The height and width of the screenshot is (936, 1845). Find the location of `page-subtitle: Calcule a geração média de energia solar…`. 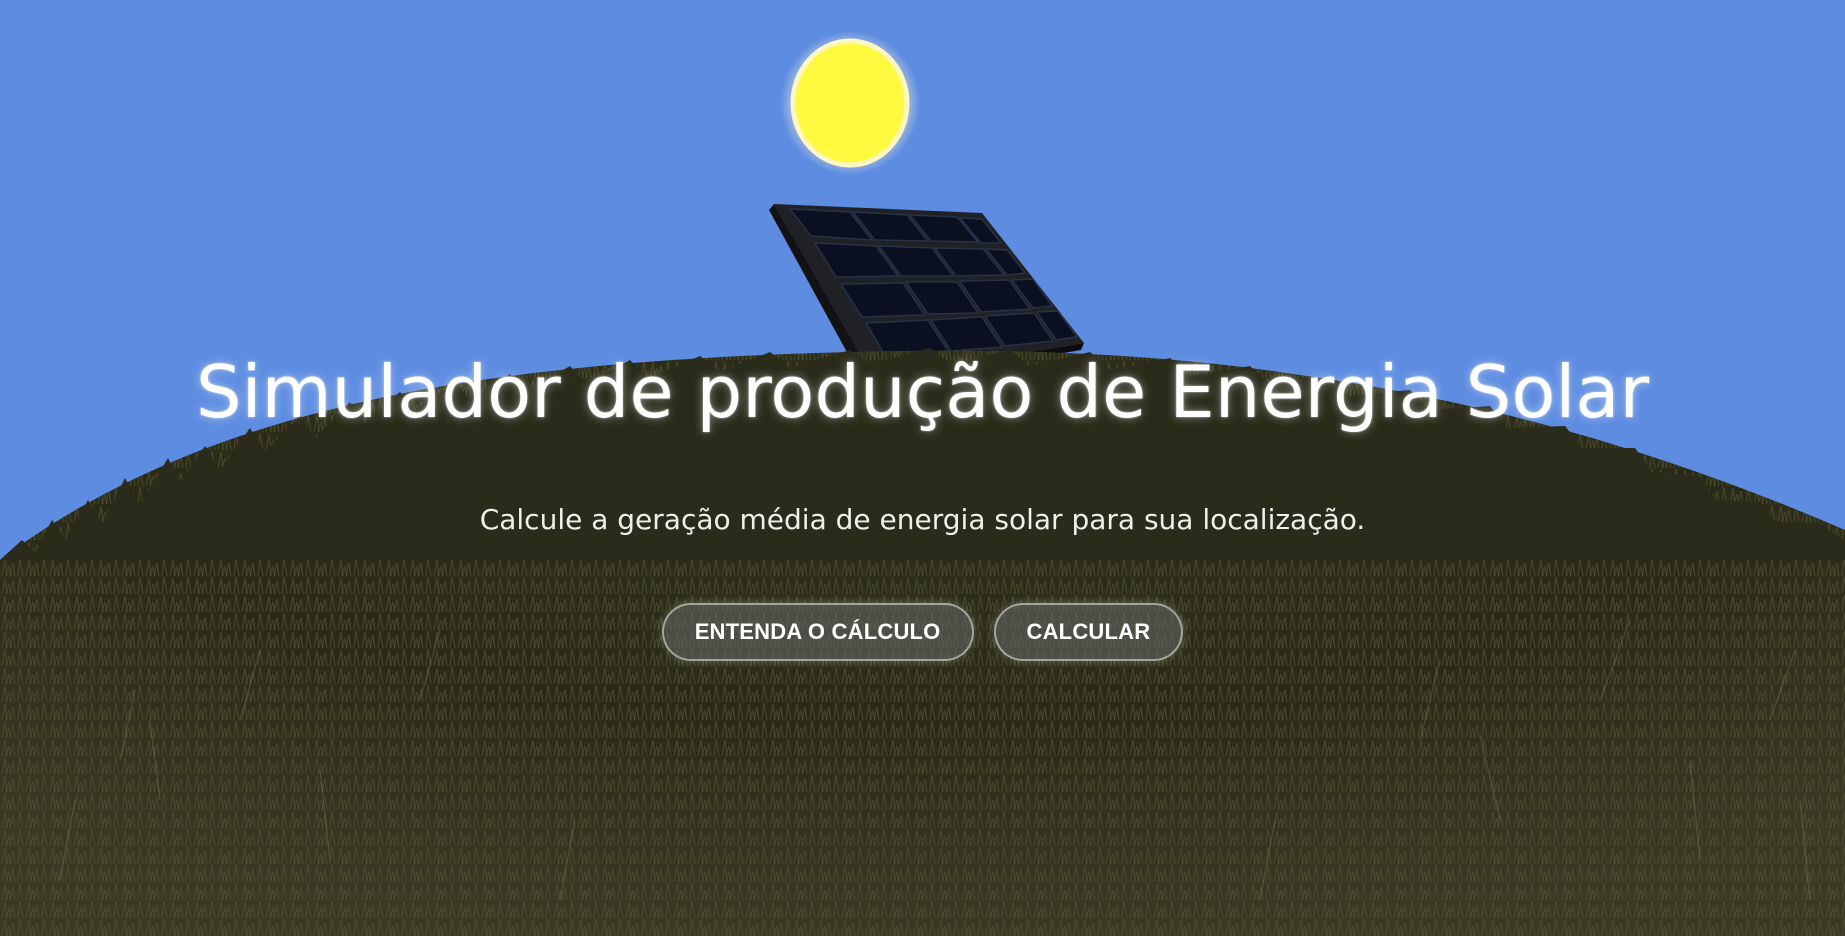

page-subtitle: Calcule a geração média de energia solar… is located at coordinates (922, 519).